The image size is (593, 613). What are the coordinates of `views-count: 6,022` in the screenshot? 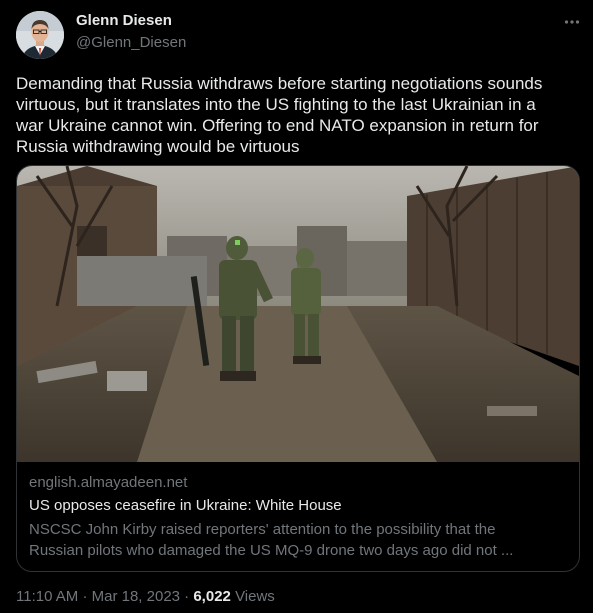 It's located at (212, 596).